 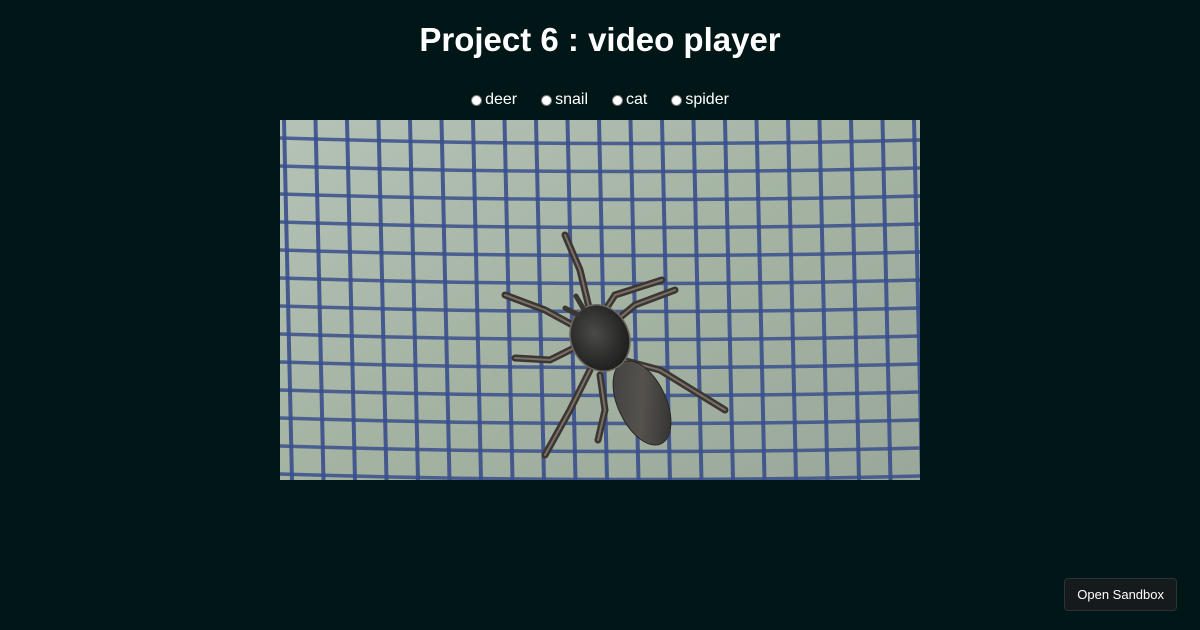 I want to click on video-selector: deer snail cat spider, so click(x=600, y=100).